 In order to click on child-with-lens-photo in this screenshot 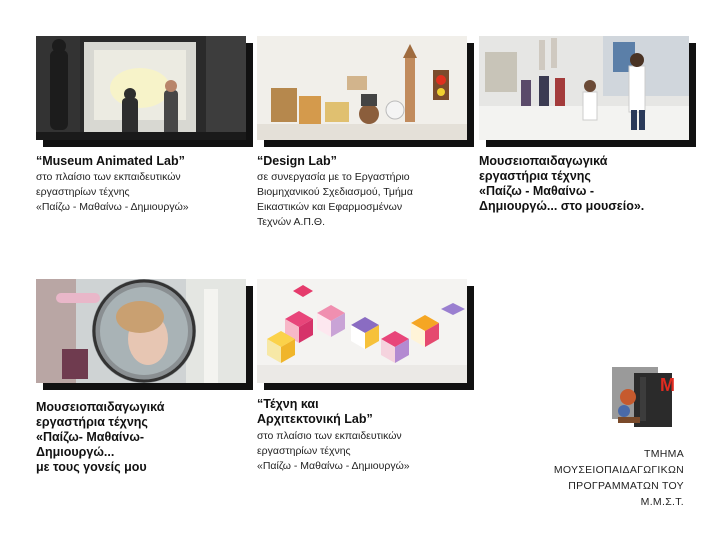, I will do `click(141, 331)`.